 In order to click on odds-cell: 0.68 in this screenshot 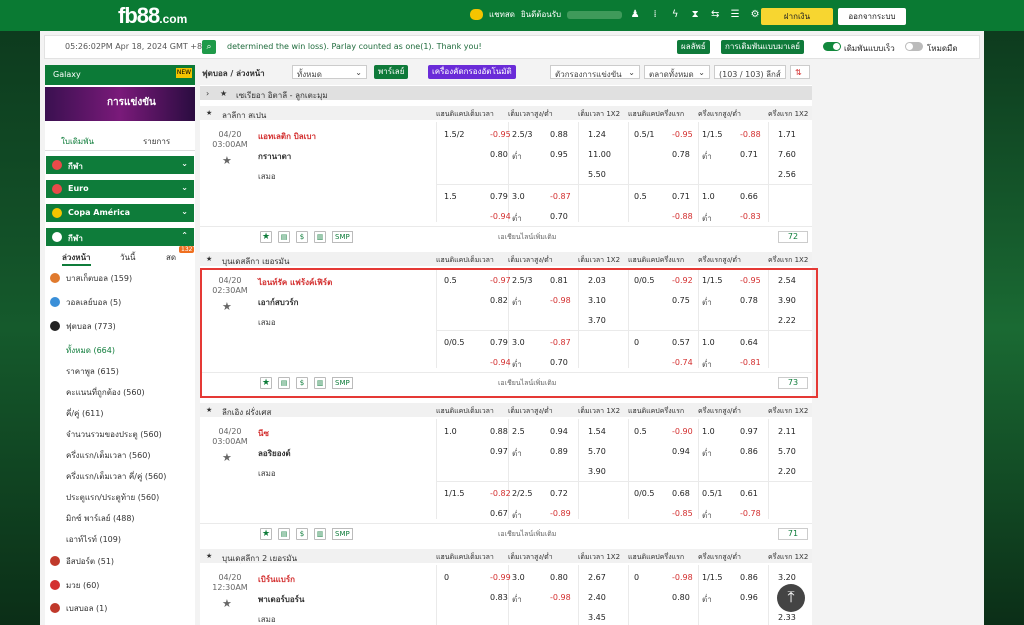, I will do `click(681, 493)`.